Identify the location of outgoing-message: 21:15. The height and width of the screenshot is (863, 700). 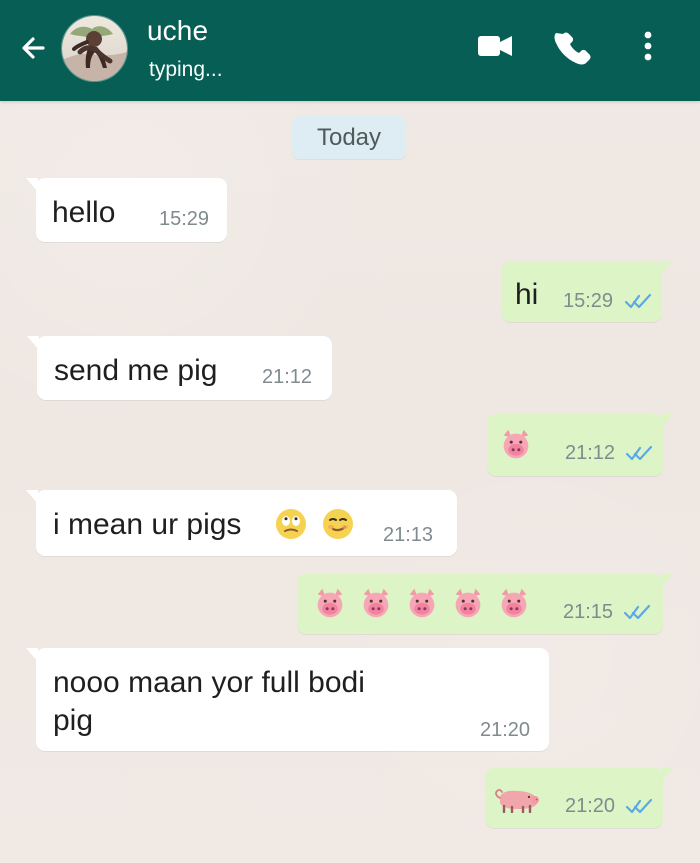
(485, 604).